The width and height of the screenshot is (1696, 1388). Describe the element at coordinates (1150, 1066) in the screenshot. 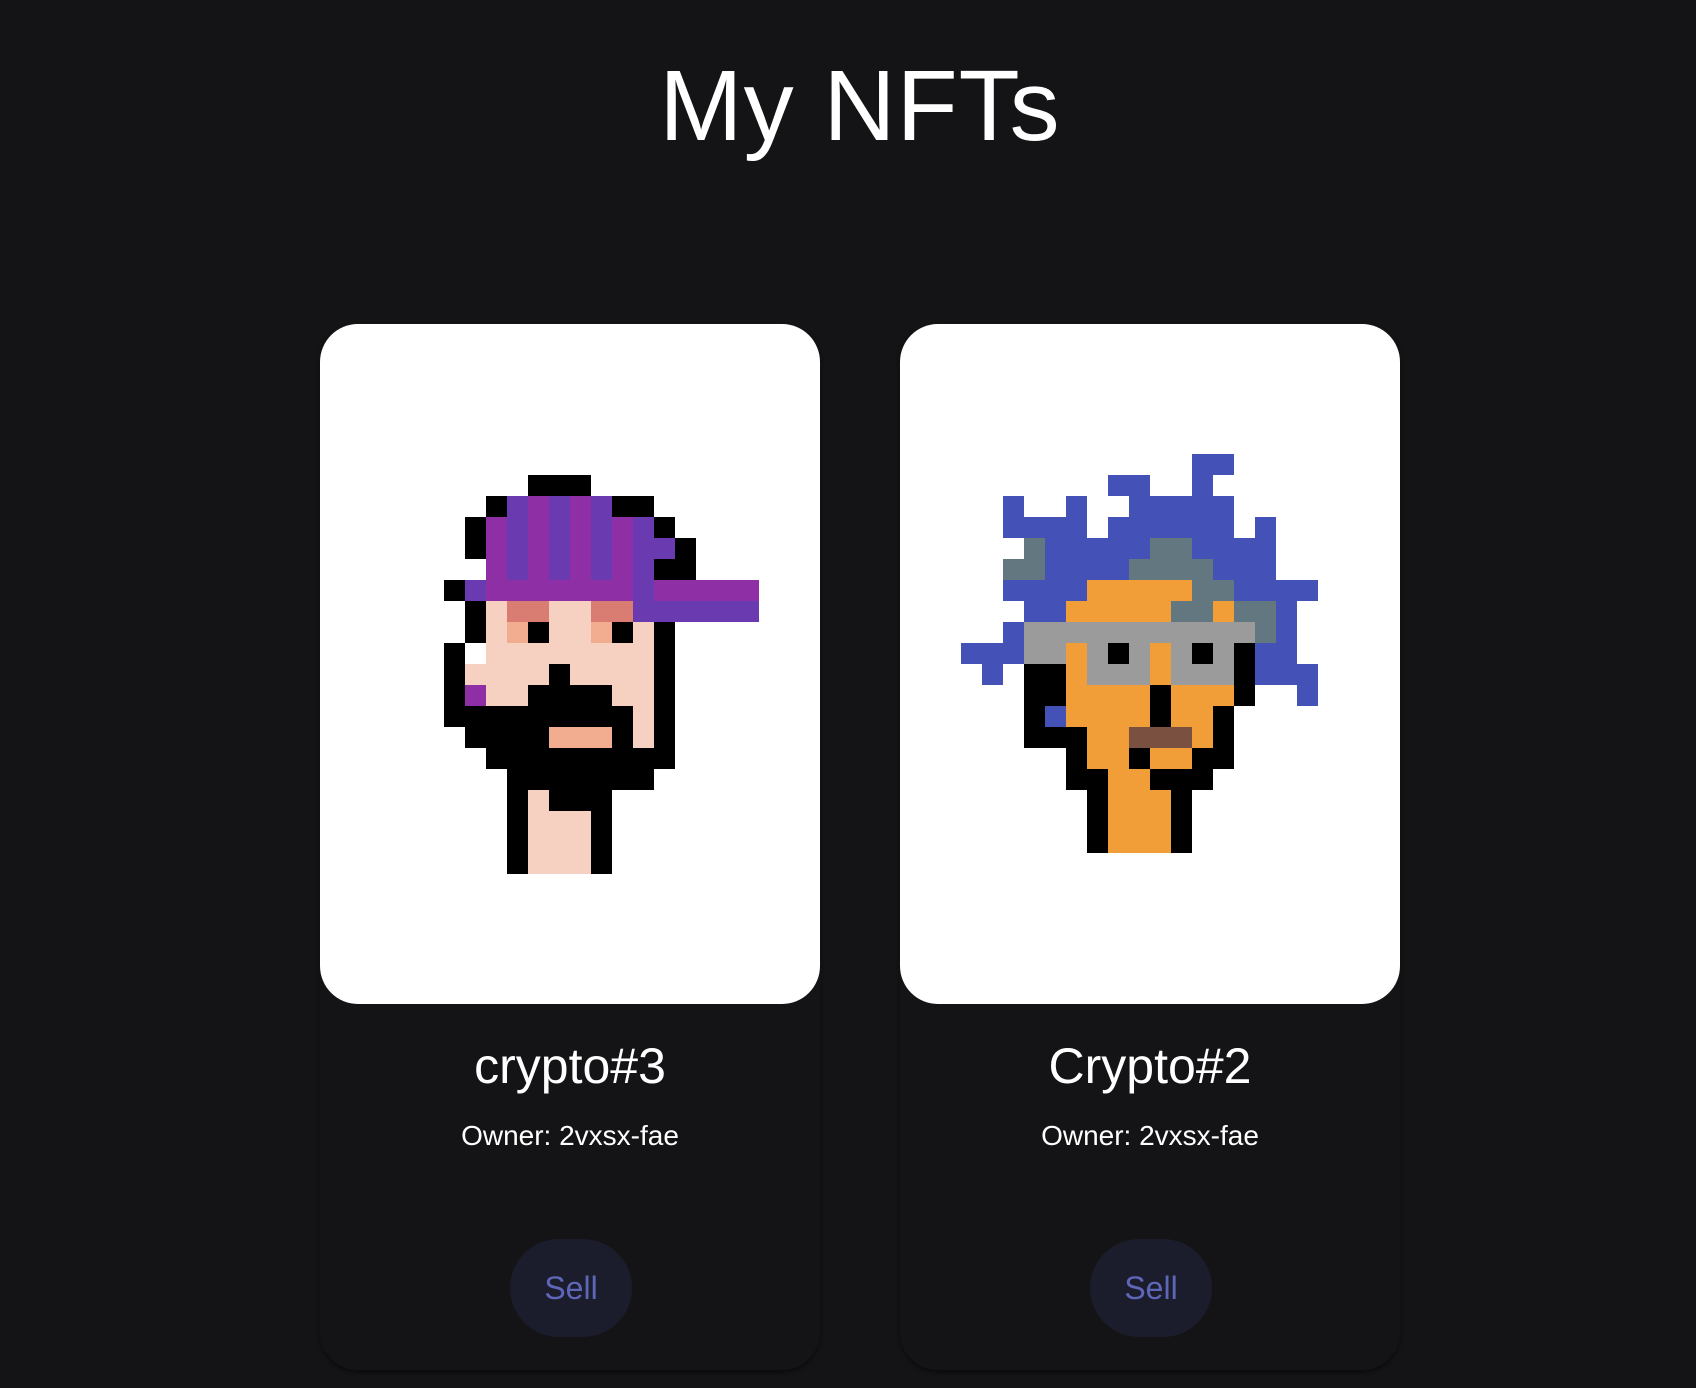

I see `nft-name: Crypto#2` at that location.